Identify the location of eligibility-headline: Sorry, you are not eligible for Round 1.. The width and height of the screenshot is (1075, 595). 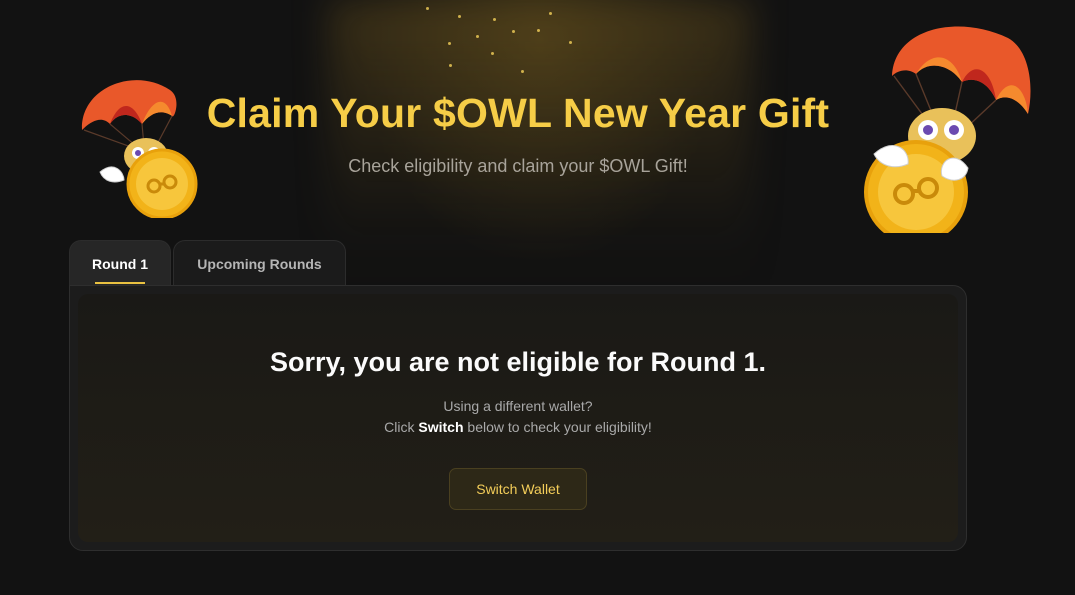
(518, 362).